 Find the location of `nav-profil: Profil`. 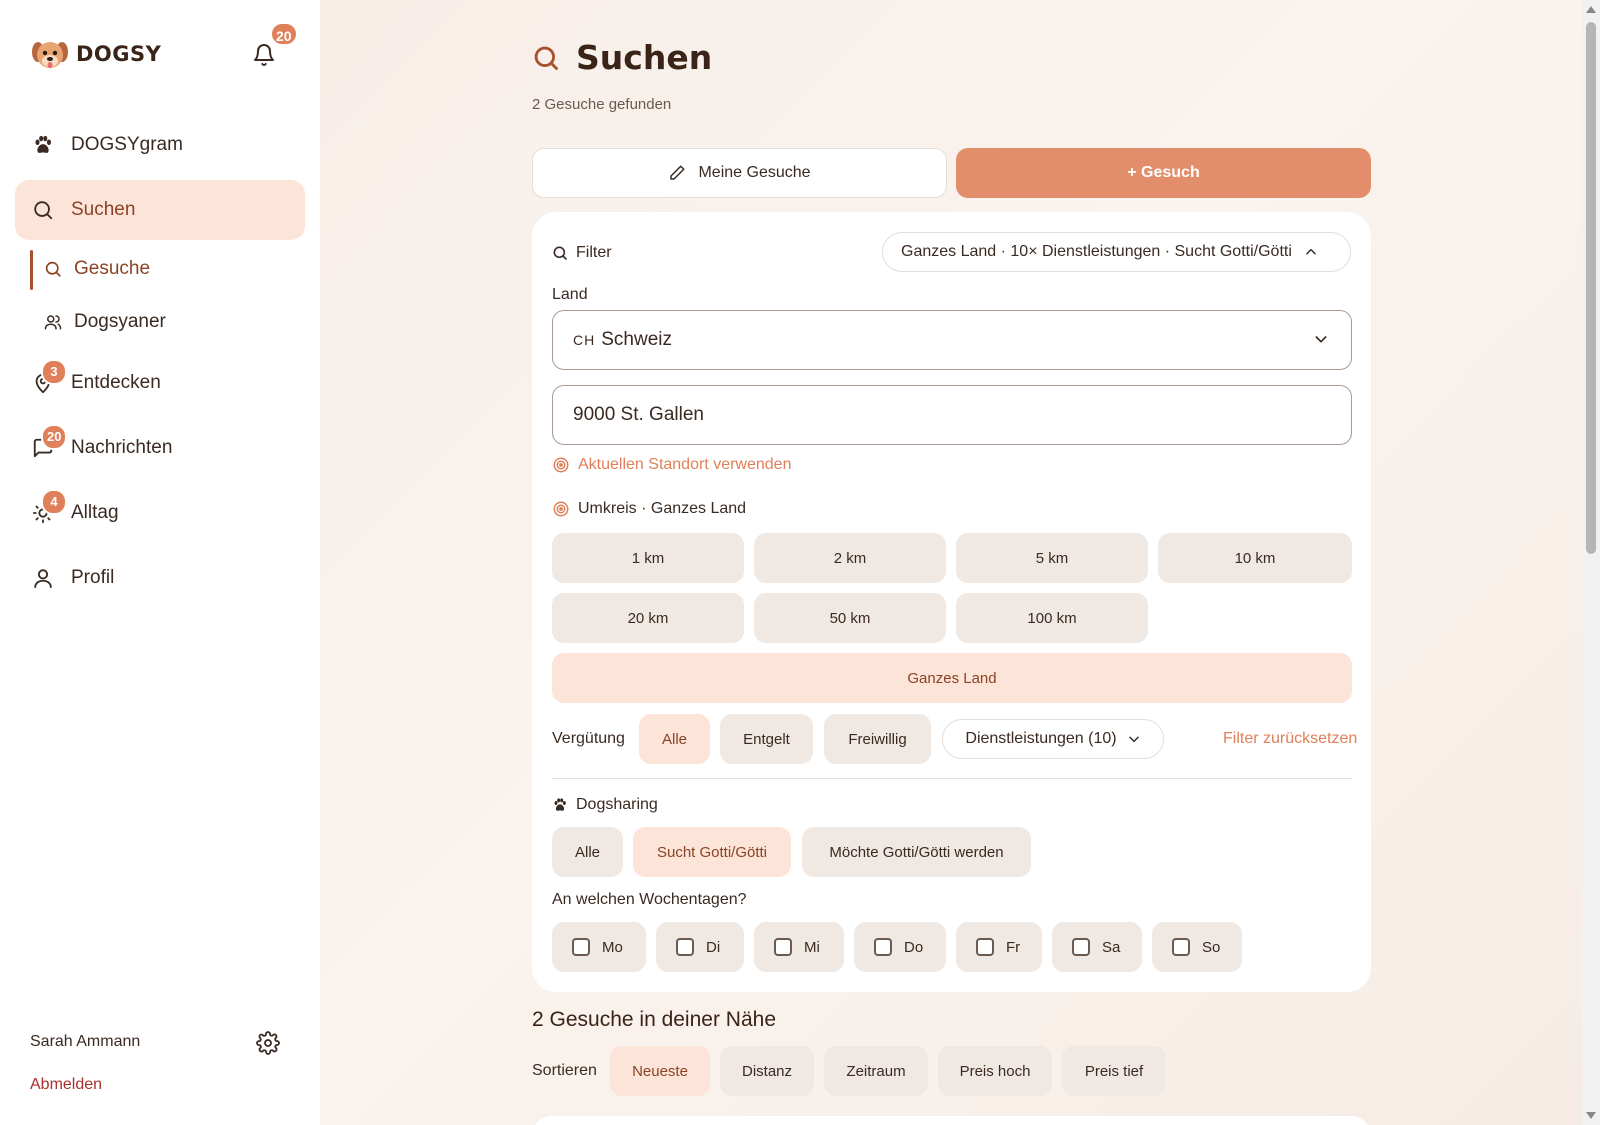

nav-profil: Profil is located at coordinates (160, 578).